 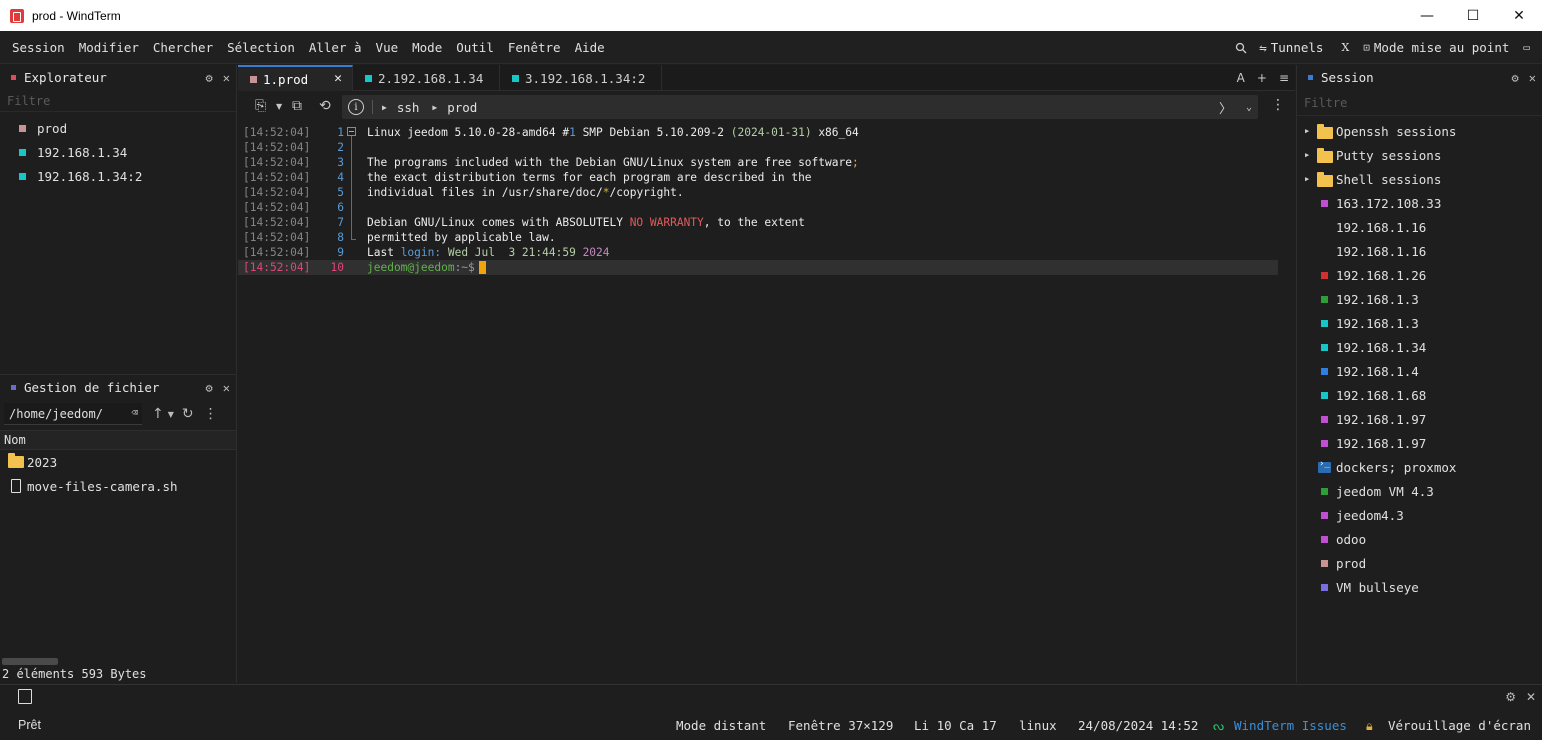 What do you see at coordinates (118, 101) in the screenshot?
I see `explorer-filter-input: Filtre` at bounding box center [118, 101].